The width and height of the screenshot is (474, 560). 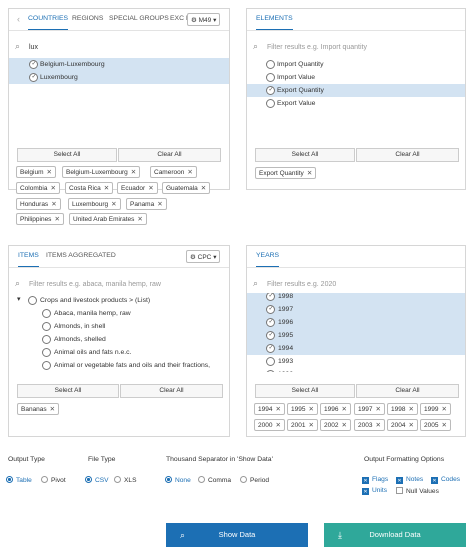 I want to click on chip: 2003 ✕, so click(x=369, y=425).